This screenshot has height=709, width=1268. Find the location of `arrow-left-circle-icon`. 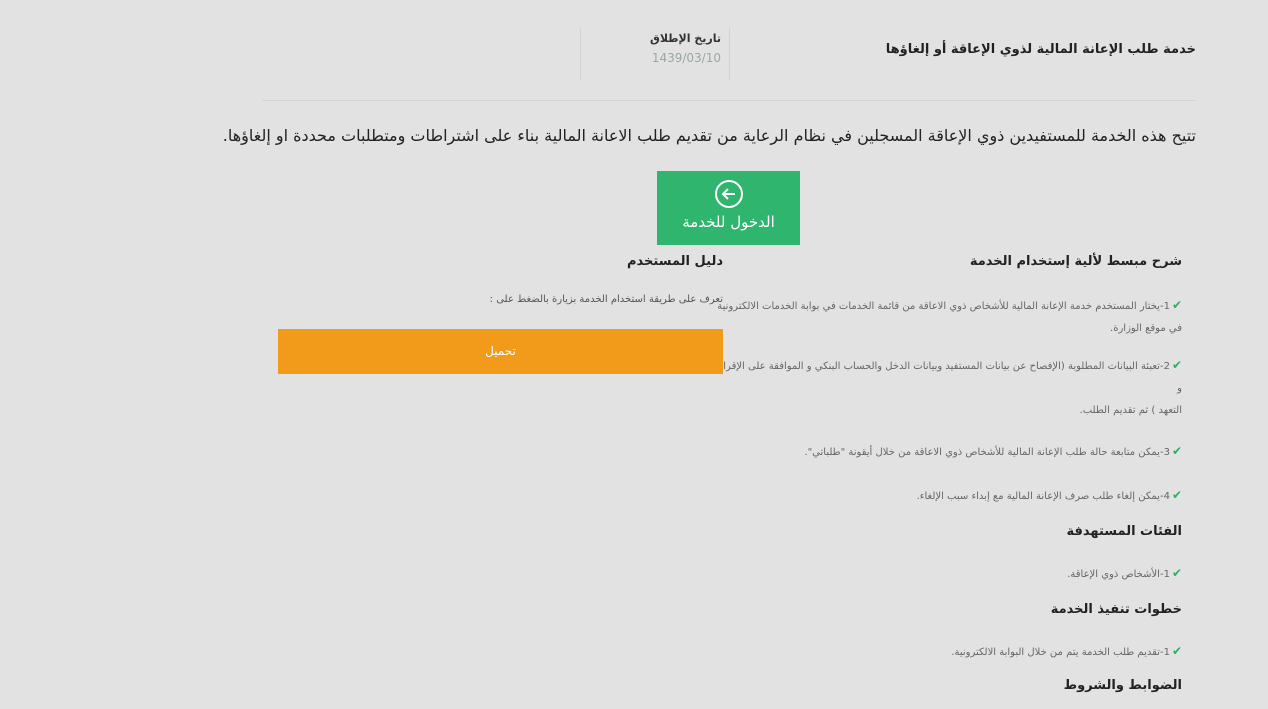

arrow-left-circle-icon is located at coordinates (728, 194).